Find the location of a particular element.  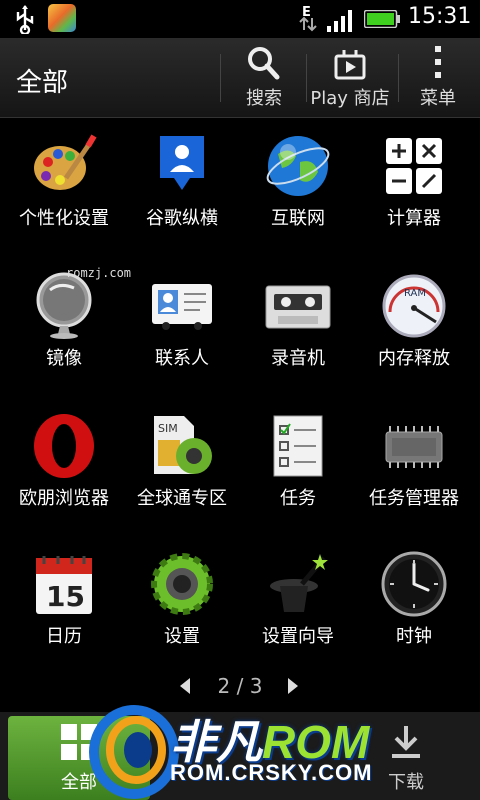

page-indicator: 2 / 3 is located at coordinates (240, 687).